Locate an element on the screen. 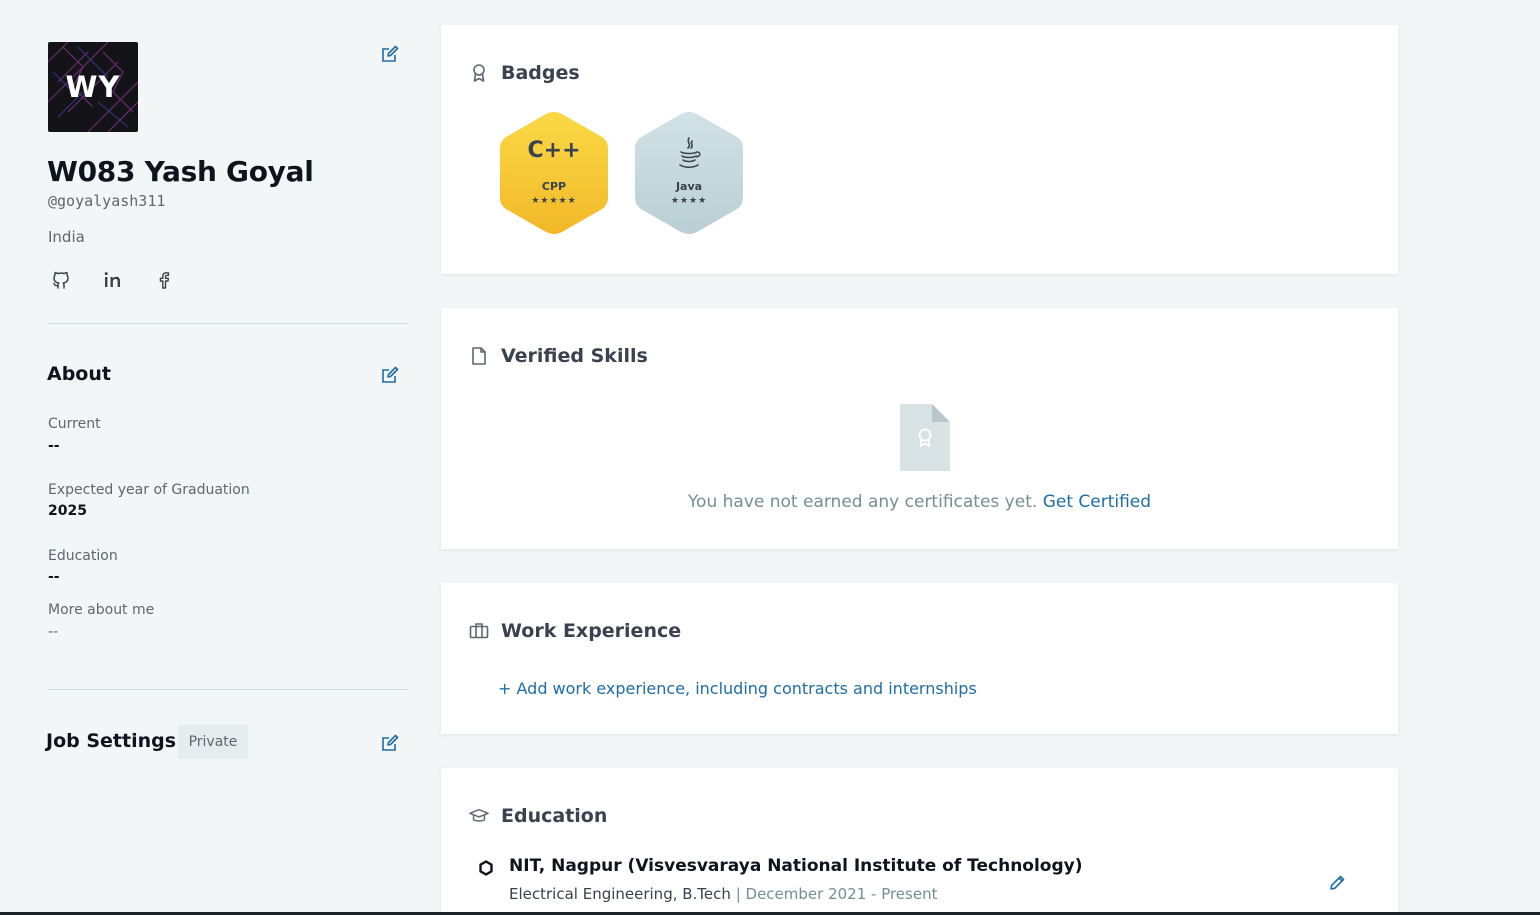  job-settings-title: Job Settings is located at coordinates (111, 741).